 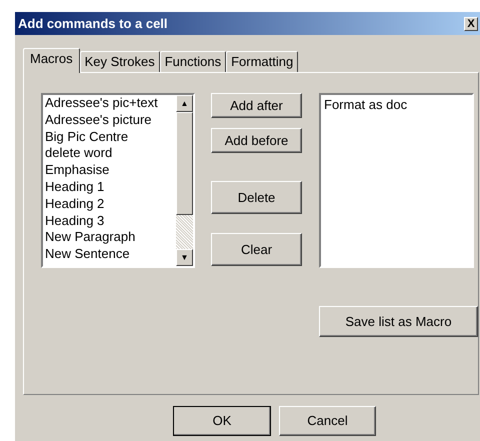 What do you see at coordinates (51, 60) in the screenshot?
I see `tab: Macros` at bounding box center [51, 60].